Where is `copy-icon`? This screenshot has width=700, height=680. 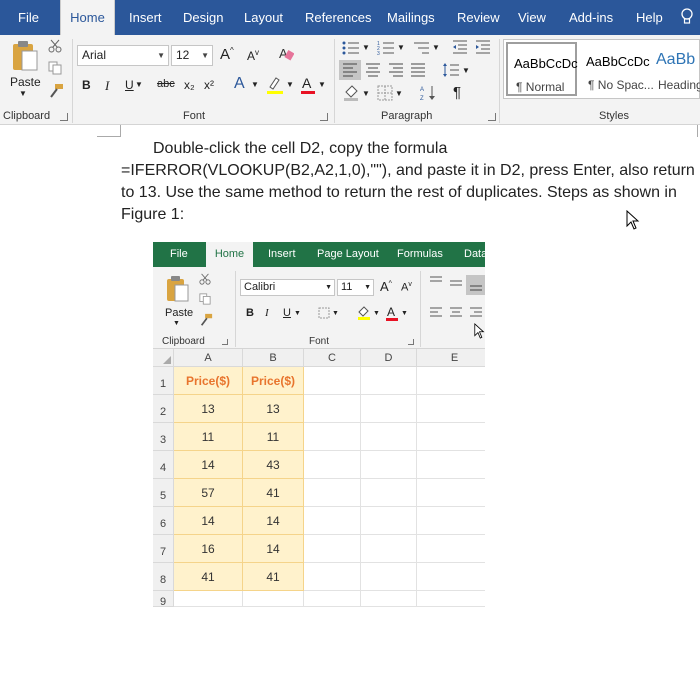 copy-icon is located at coordinates (55, 68).